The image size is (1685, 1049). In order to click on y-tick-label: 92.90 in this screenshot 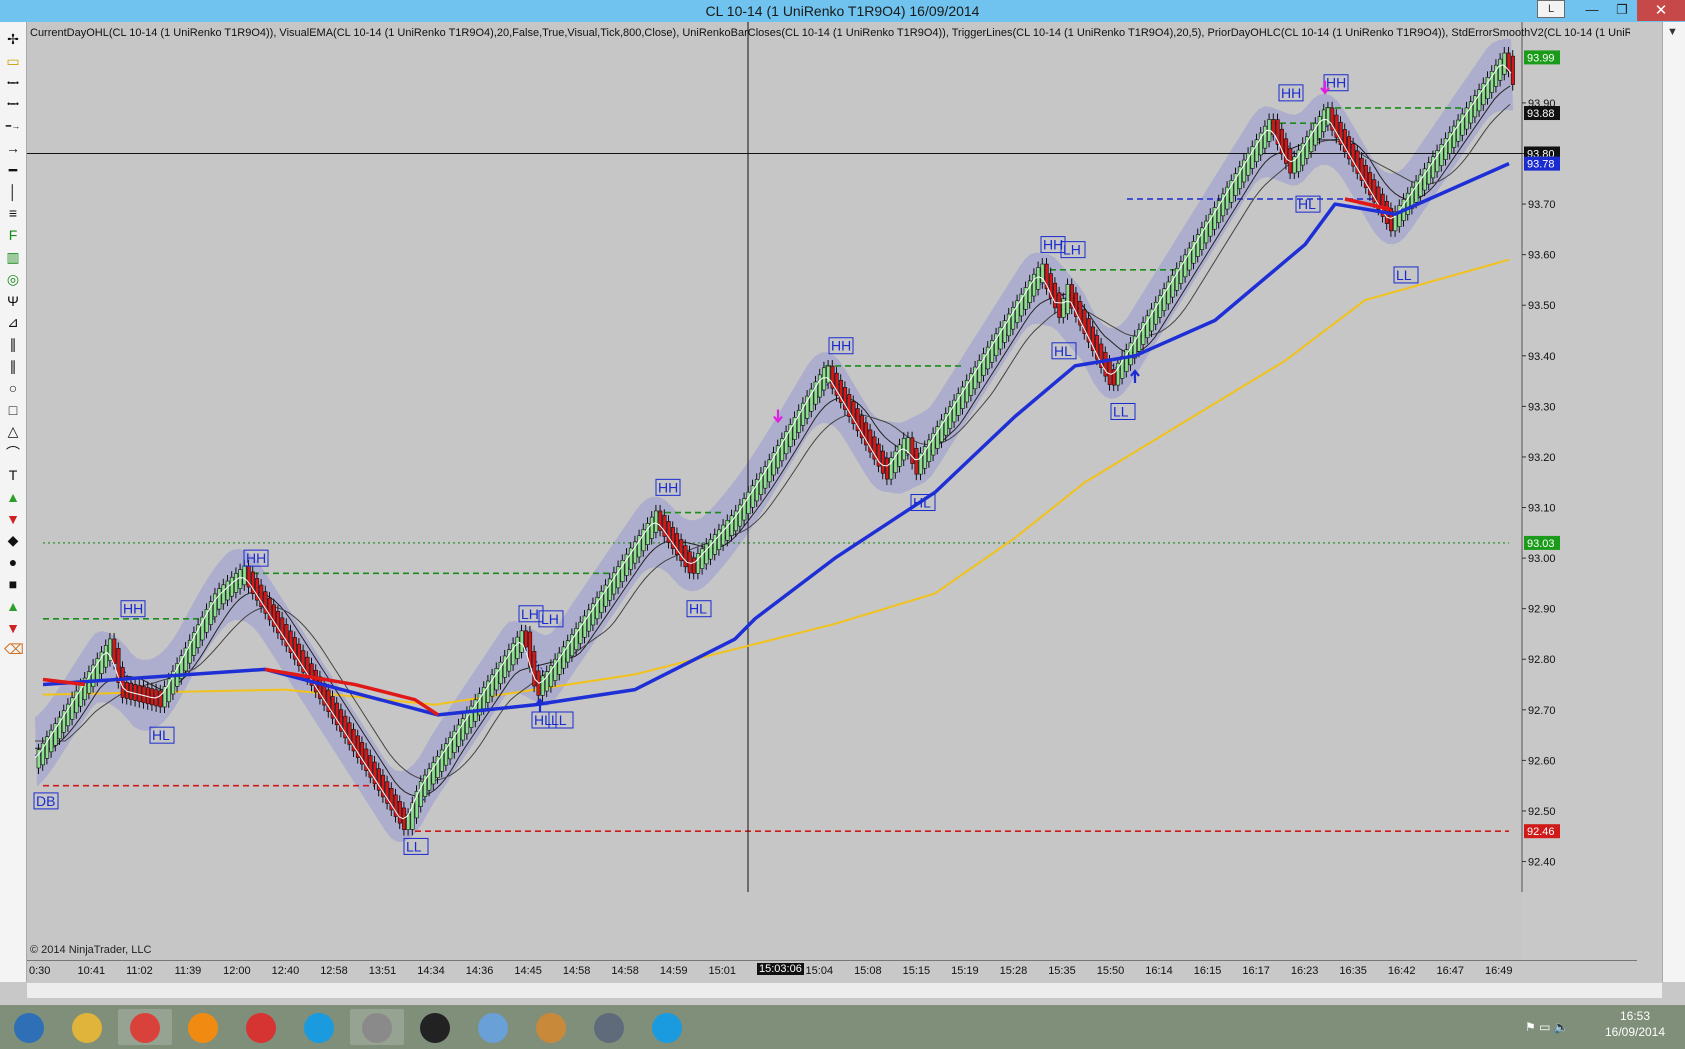, I will do `click(1542, 610)`.